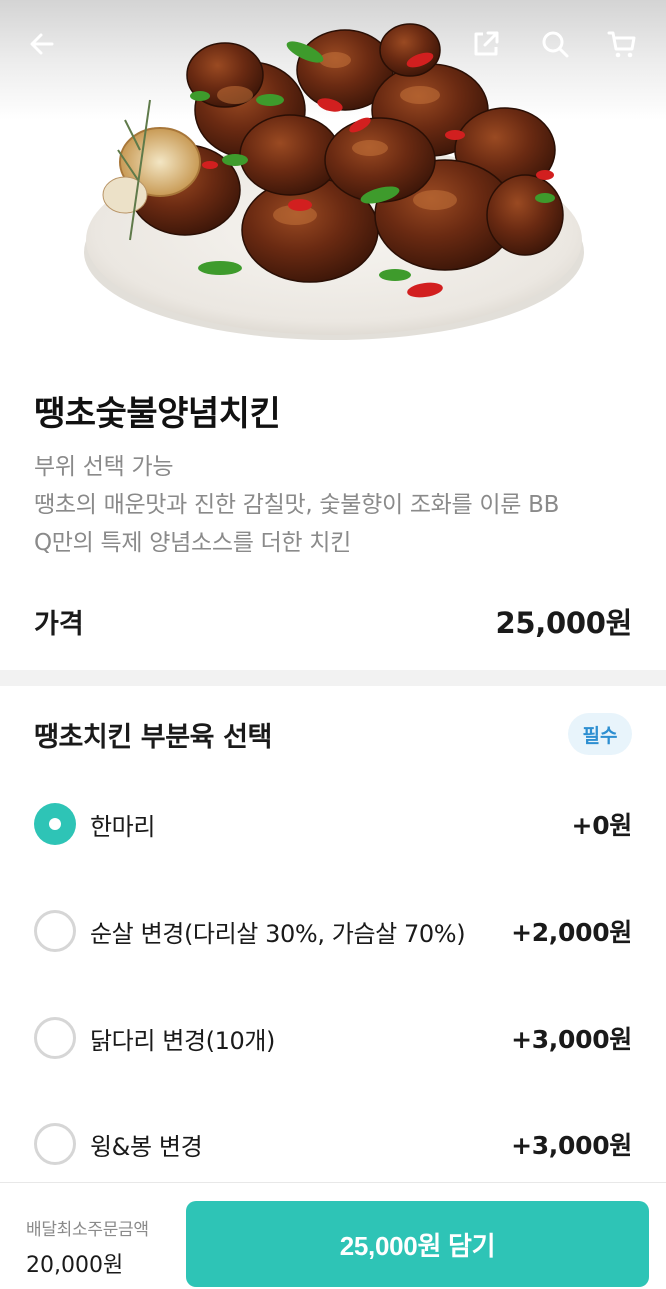 The image size is (666, 1289). Describe the element at coordinates (417, 1244) in the screenshot. I see `add-to-cart-button: 25,000원 담기` at that location.